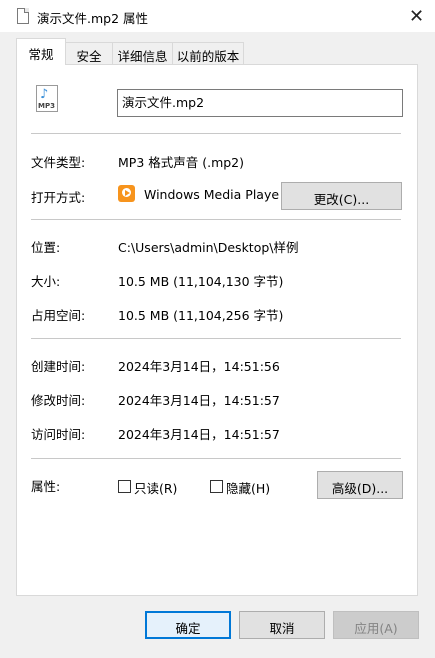 The image size is (435, 658). I want to click on window-title: 演示文件.mp2 属性, so click(93, 18).